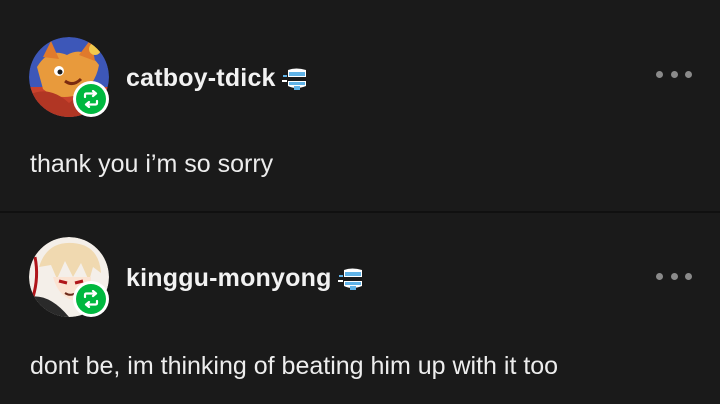  What do you see at coordinates (229, 278) in the screenshot?
I see `username-link: kinggu-monyong` at bounding box center [229, 278].